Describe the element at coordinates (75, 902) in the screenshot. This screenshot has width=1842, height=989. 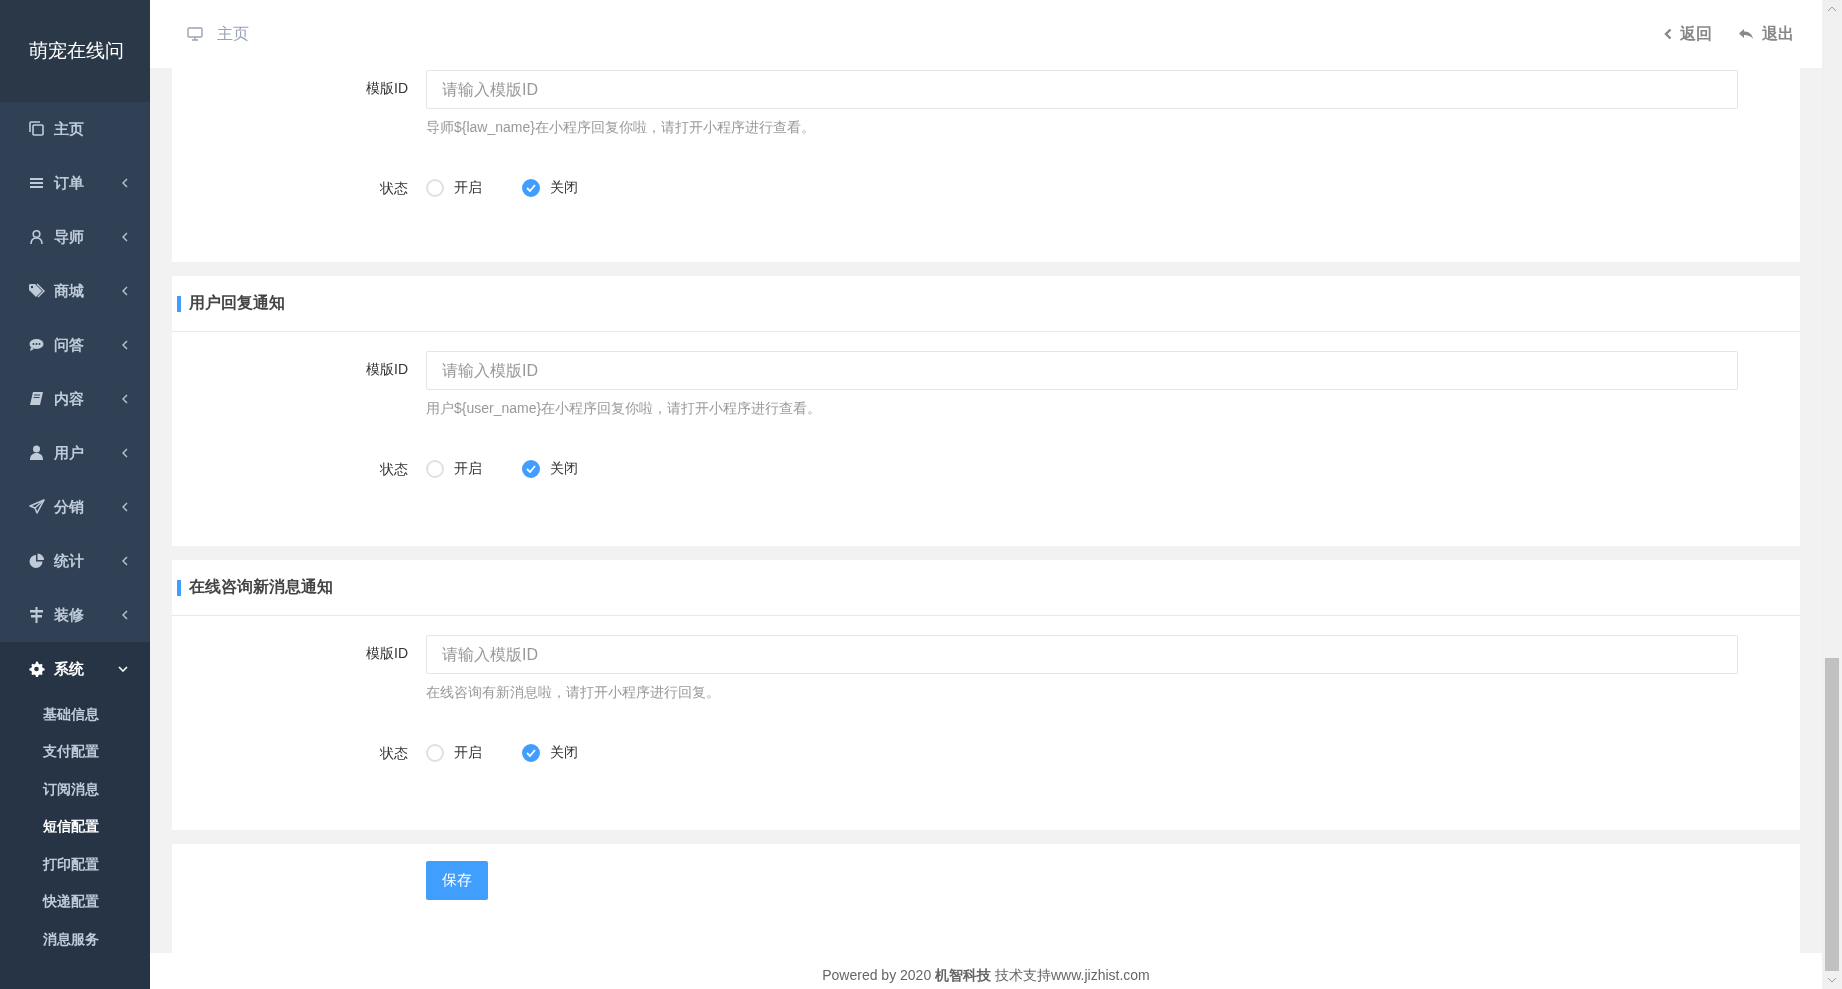
I see `submenu-item: 快递配置` at that location.